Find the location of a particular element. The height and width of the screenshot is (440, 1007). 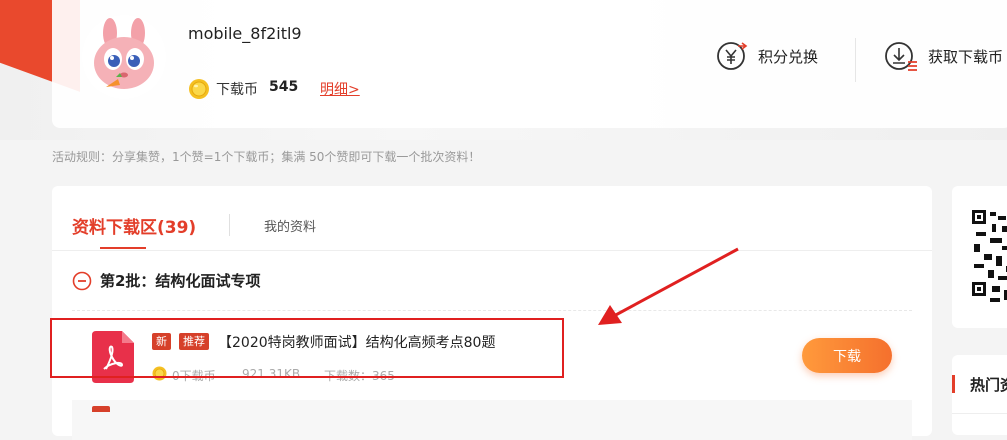

batch-header: 第2批：结构化面试专项 is located at coordinates (166, 280).